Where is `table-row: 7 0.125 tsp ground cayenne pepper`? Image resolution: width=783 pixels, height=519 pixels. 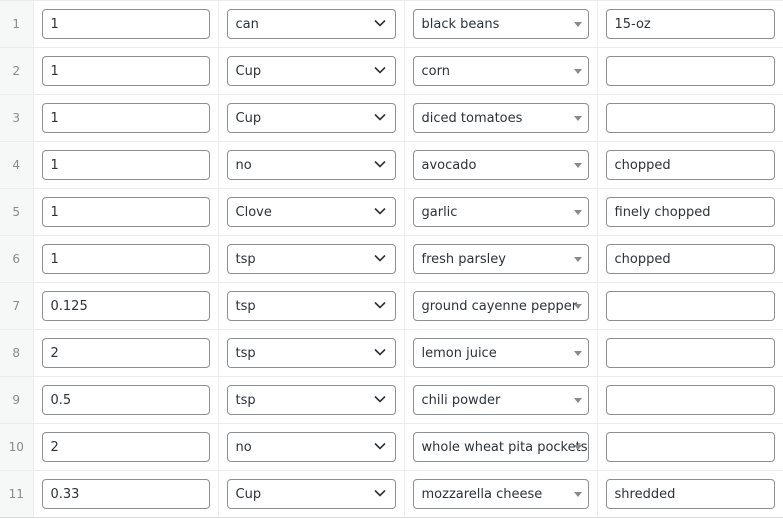
table-row: 7 0.125 tsp ground cayenne pepper is located at coordinates (391, 306).